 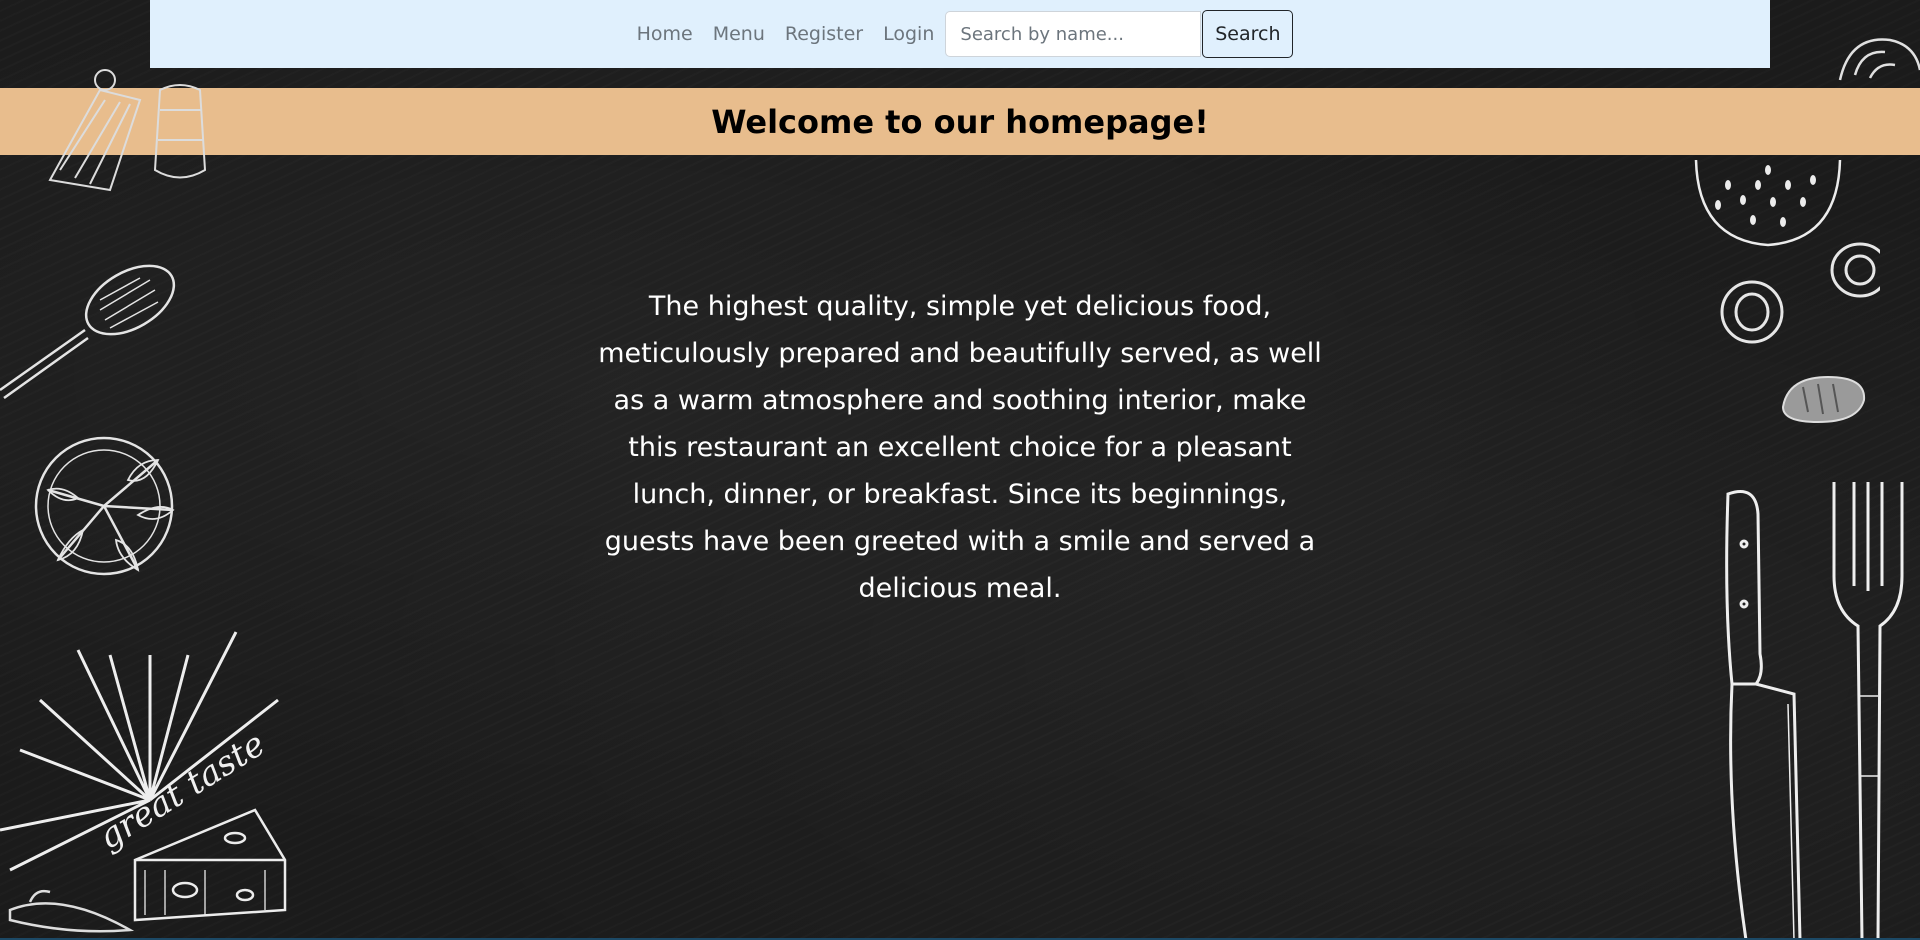 I want to click on spoon-icon, so click(x=88, y=332).